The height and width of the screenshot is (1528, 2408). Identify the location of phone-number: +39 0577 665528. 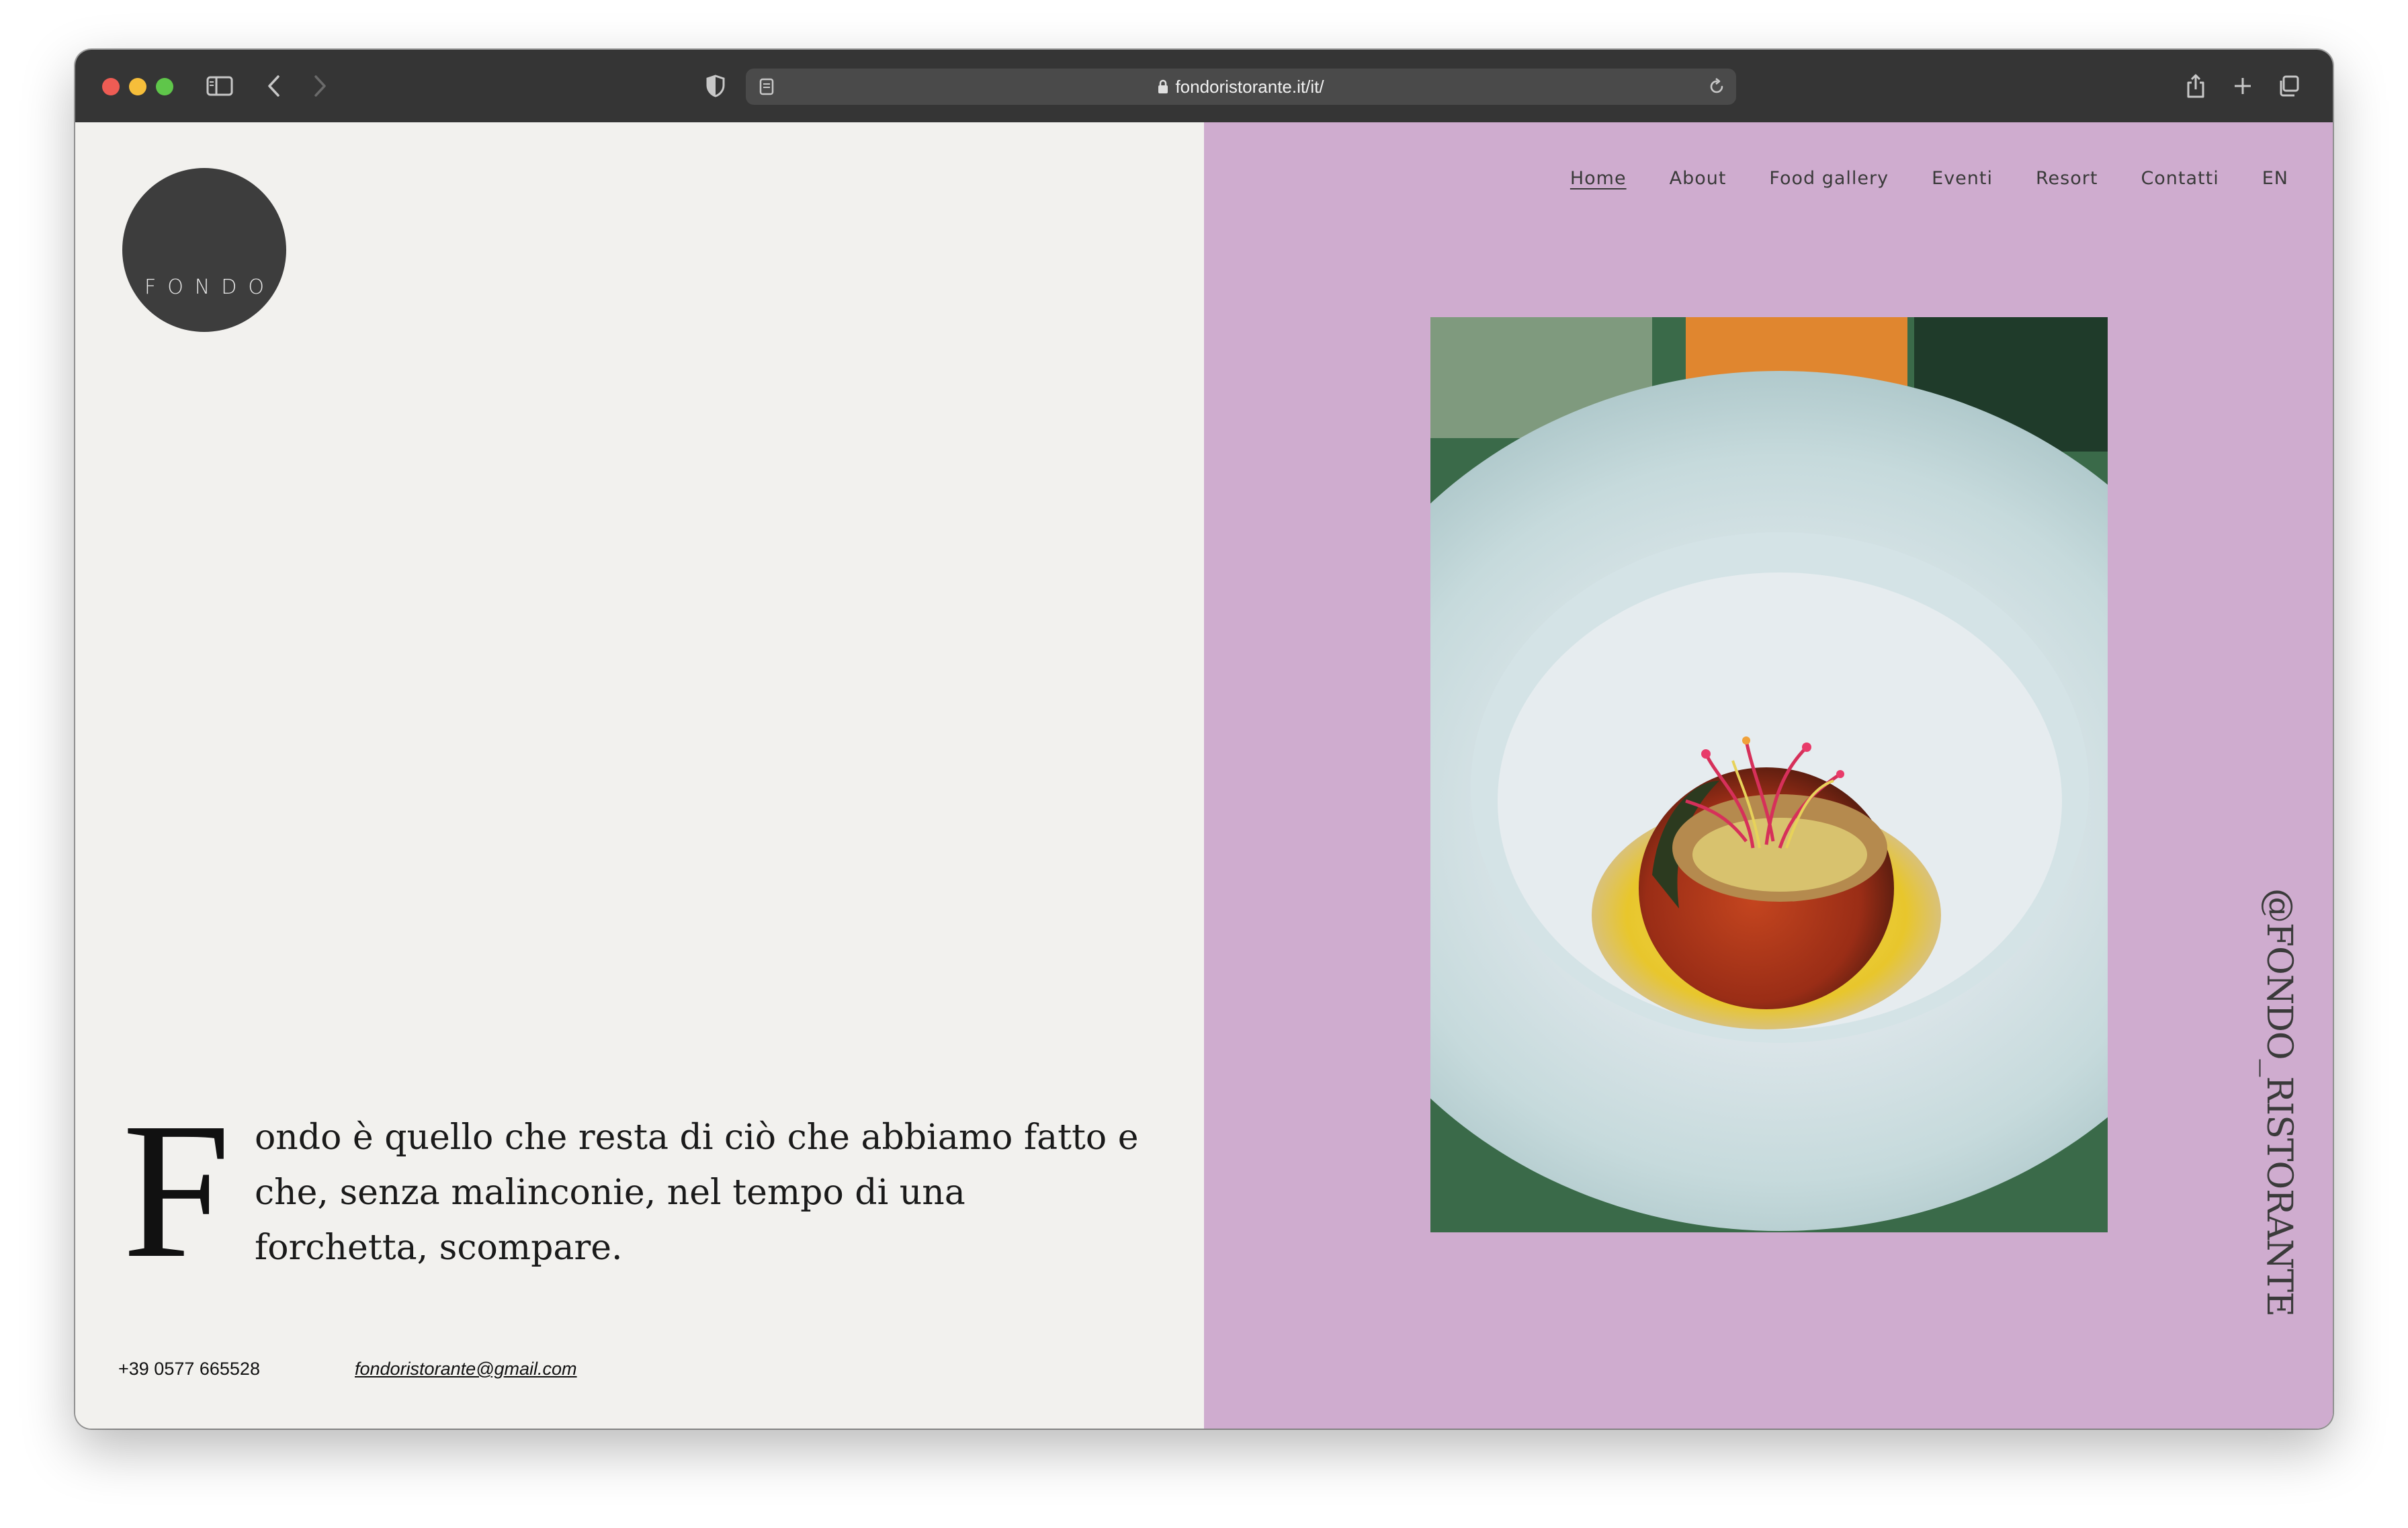
(189, 1369).